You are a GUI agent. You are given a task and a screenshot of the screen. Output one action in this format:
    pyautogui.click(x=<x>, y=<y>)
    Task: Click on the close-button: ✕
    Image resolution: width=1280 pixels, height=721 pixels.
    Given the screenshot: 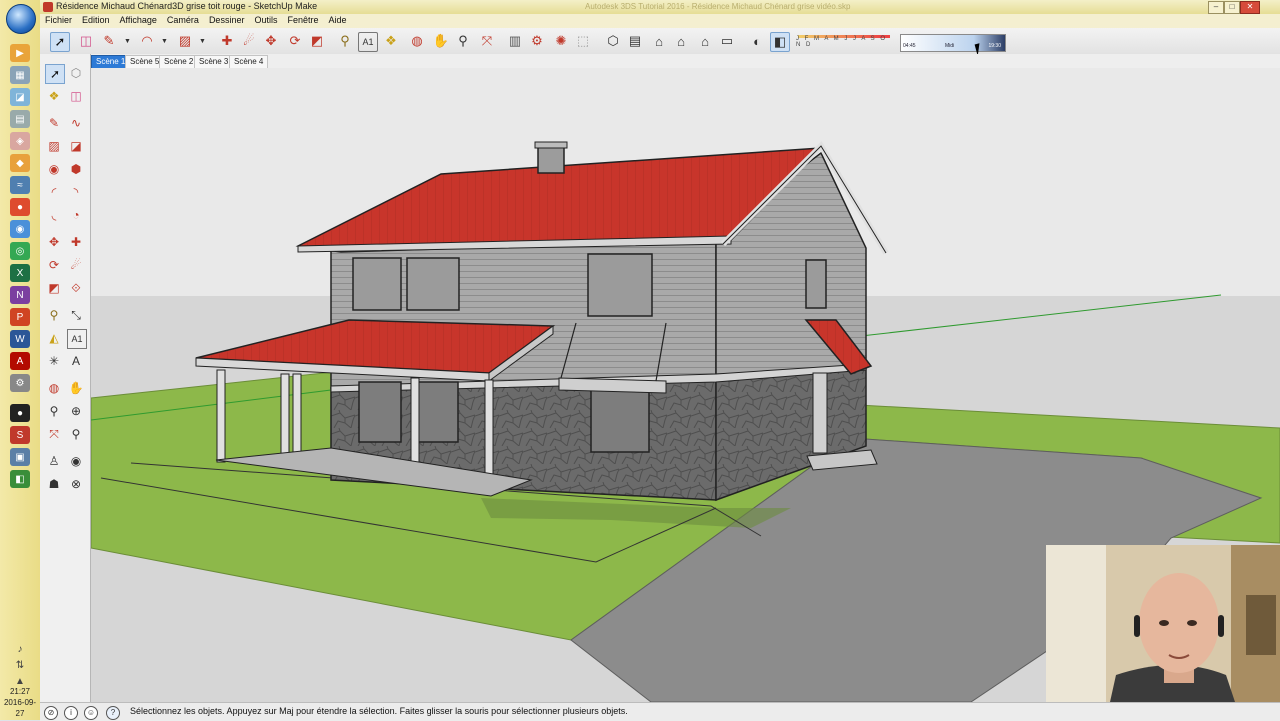 What is the action you would take?
    pyautogui.click(x=1250, y=7)
    